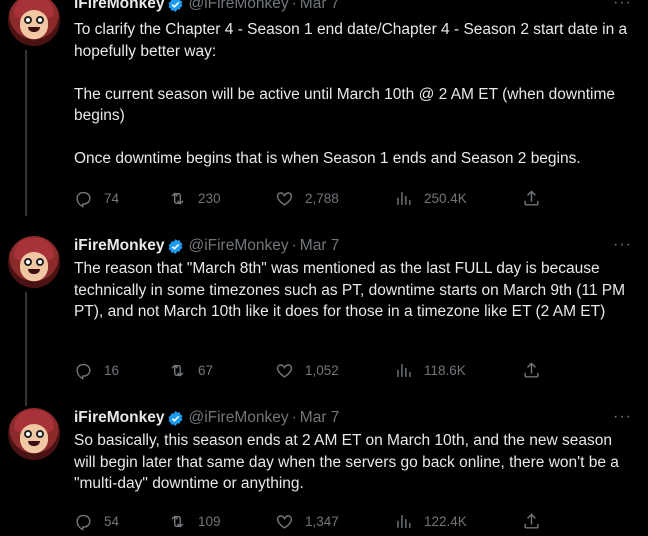 The image size is (648, 536). What do you see at coordinates (322, 370) in the screenshot?
I see `like-count: 1,052` at bounding box center [322, 370].